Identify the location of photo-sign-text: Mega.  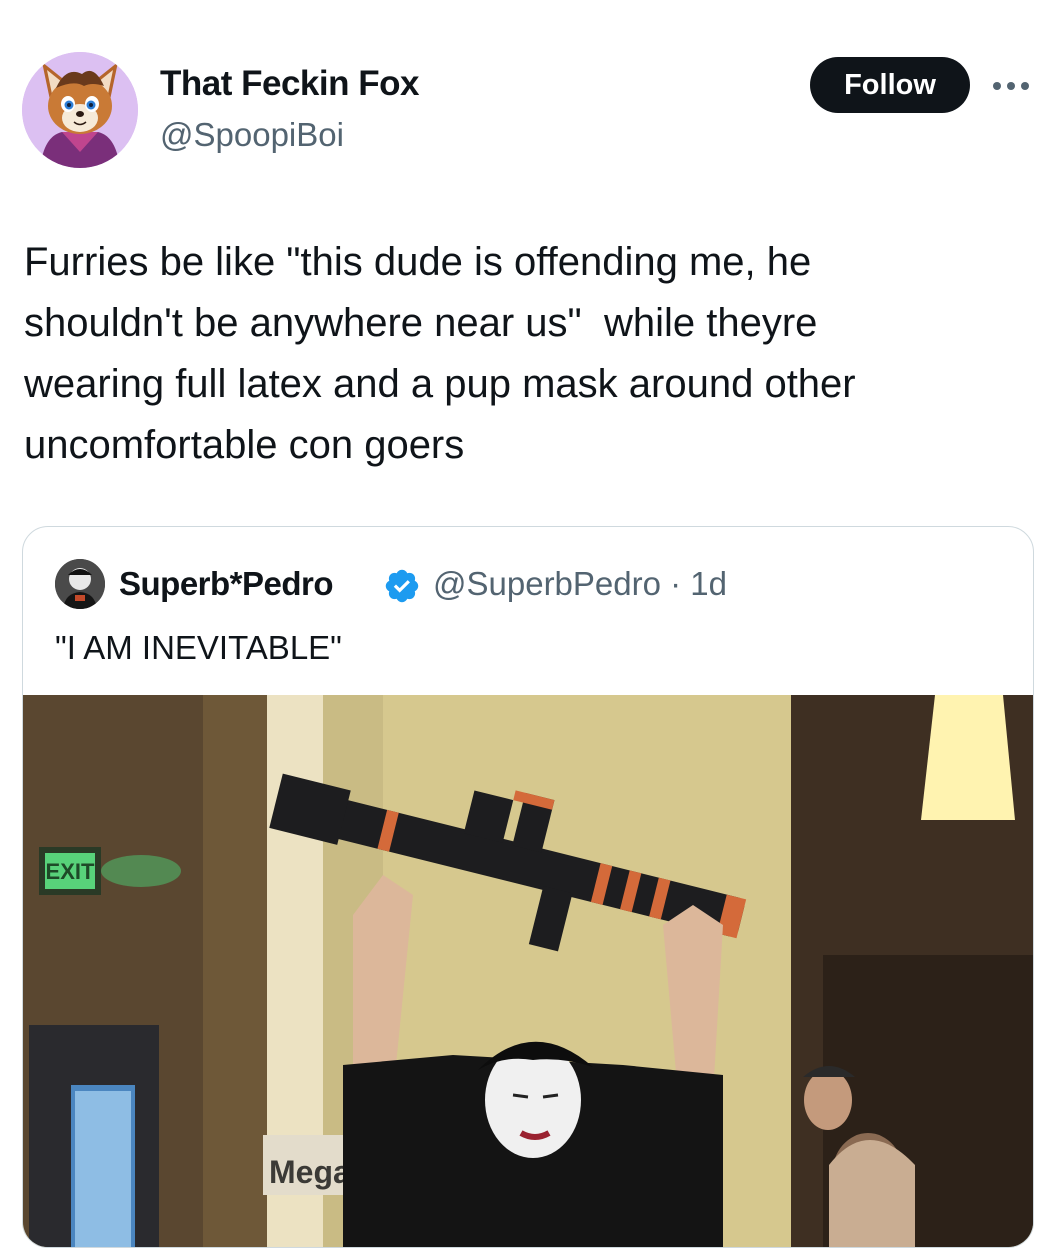
(310, 1172).